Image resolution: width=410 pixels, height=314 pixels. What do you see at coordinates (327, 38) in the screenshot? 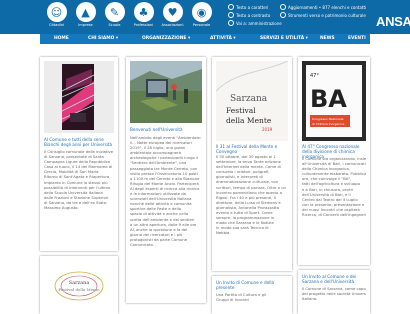
I see `nav-news: NEWS` at bounding box center [327, 38].